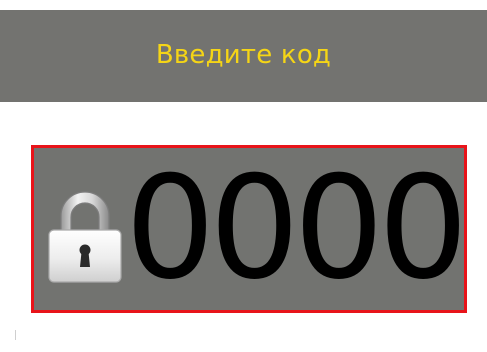 The image size is (487, 352). What do you see at coordinates (243, 5) in the screenshot?
I see `top-strip` at bounding box center [243, 5].